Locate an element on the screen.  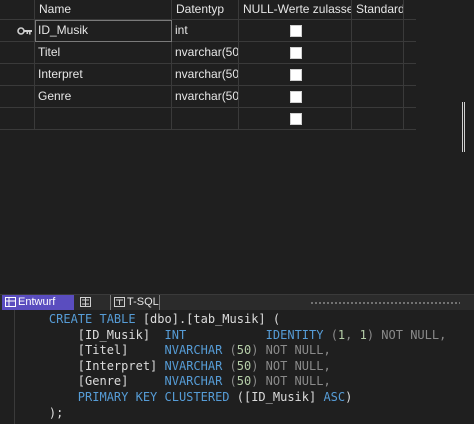
splitter-grip is located at coordinates (385, 303).